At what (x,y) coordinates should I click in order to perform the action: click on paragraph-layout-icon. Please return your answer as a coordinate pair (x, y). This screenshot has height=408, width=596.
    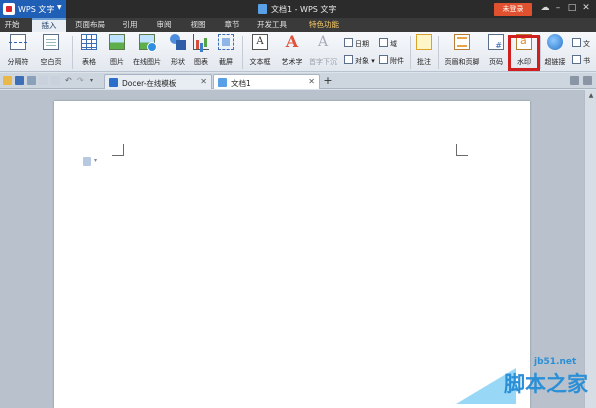
    Looking at the image, I should click on (87, 161).